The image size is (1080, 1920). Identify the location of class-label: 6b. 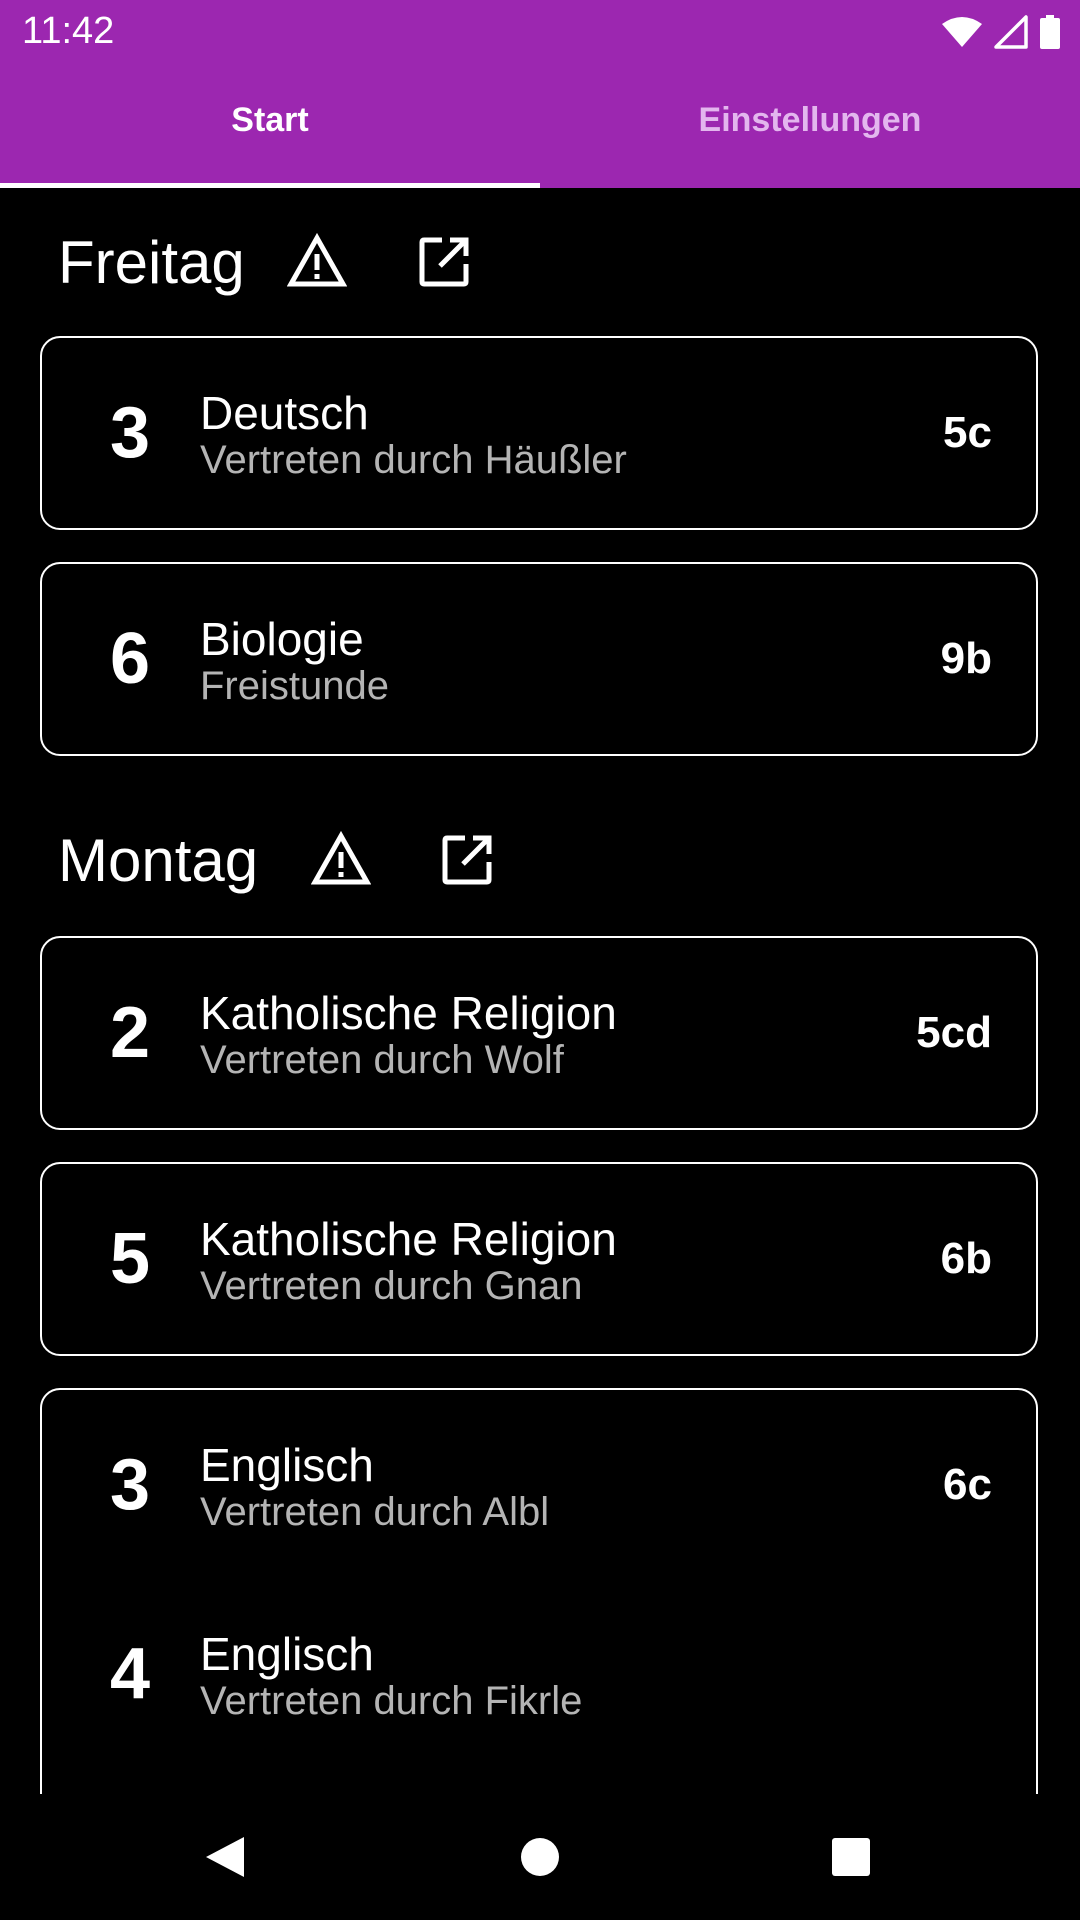
(966, 1258).